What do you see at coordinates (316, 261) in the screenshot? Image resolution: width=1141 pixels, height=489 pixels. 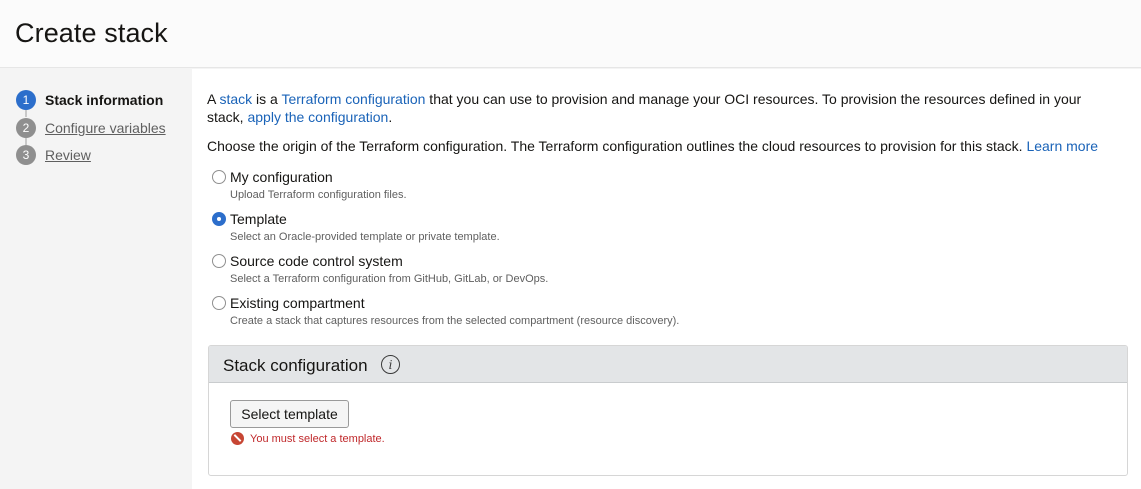 I see `option-label: Source code control system` at bounding box center [316, 261].